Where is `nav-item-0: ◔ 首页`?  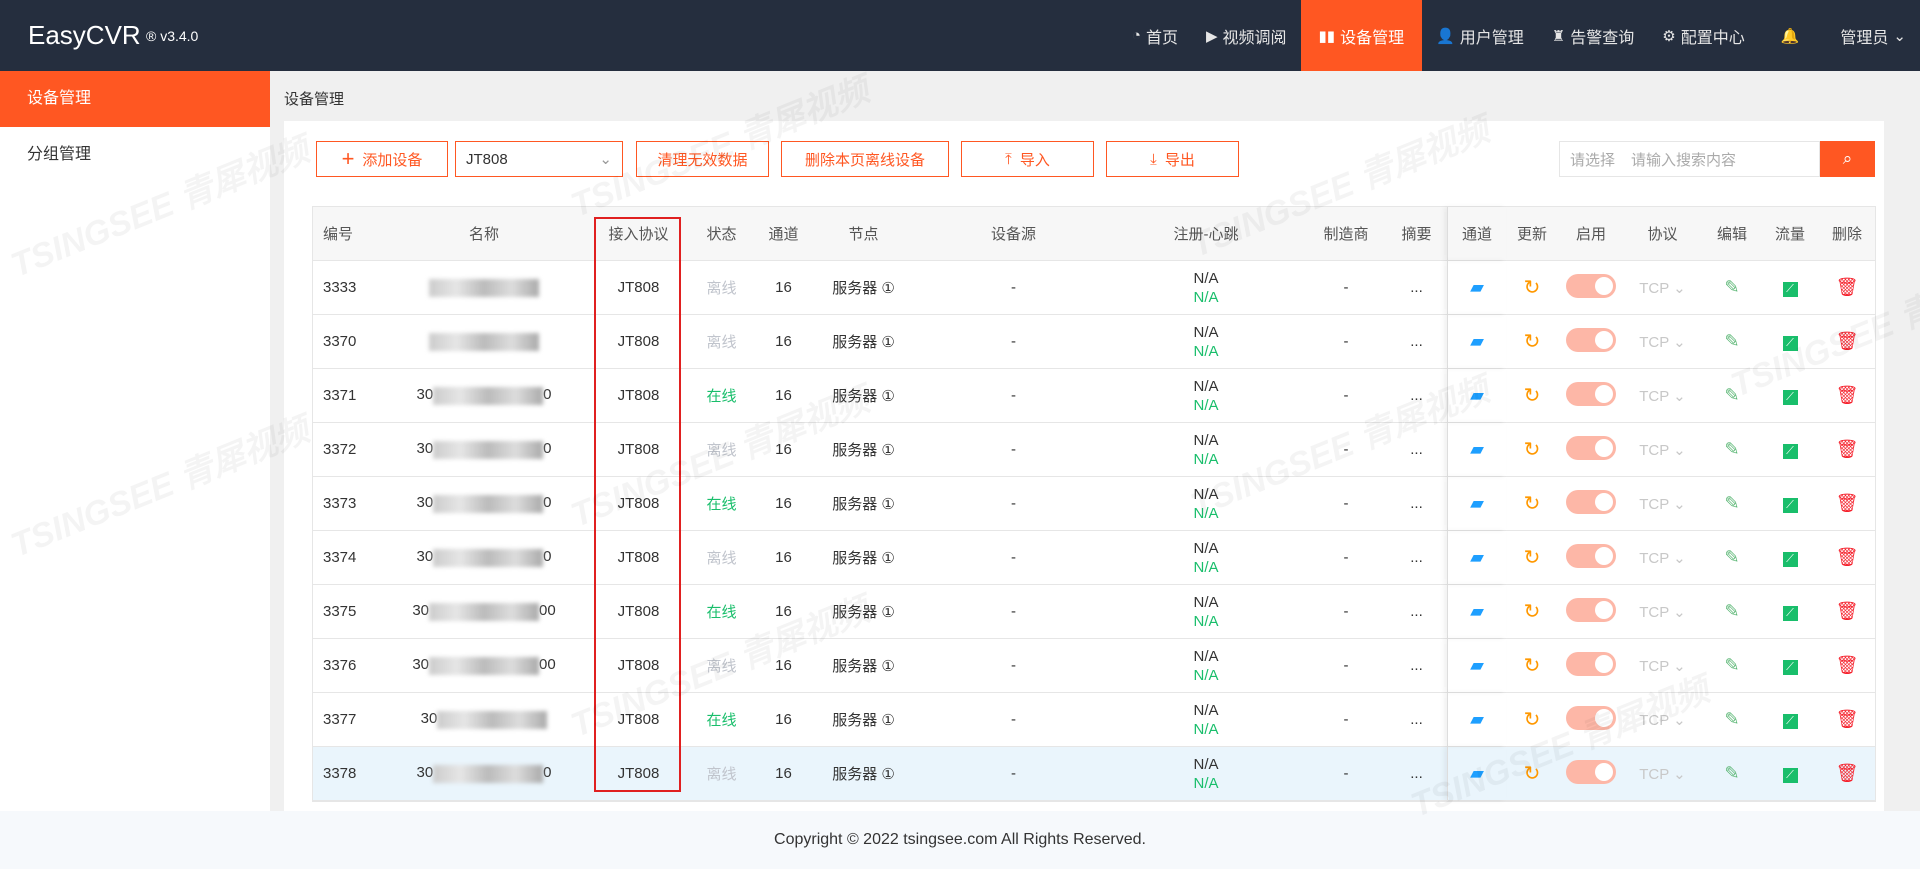 nav-item-0: ◔ 首页 is located at coordinates (1155, 35).